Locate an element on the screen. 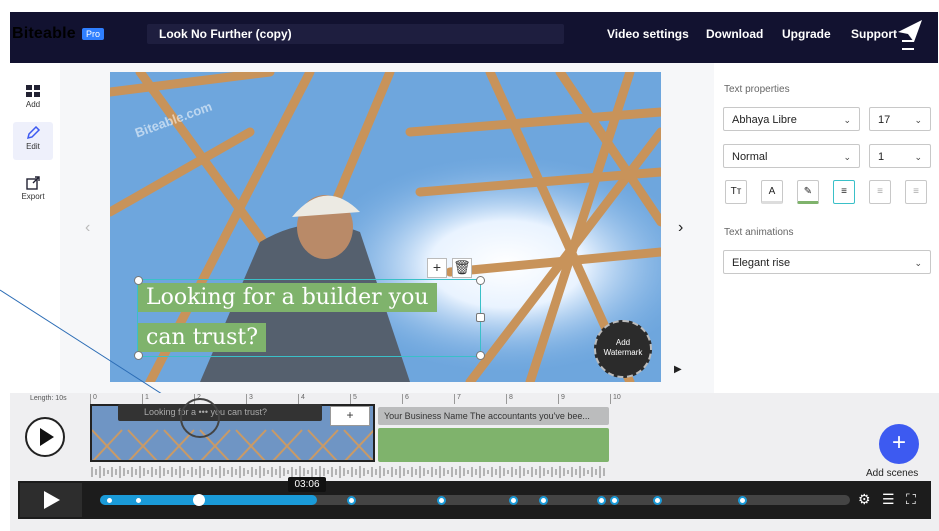  add-scenes-label: Add scenes is located at coordinates (892, 473).